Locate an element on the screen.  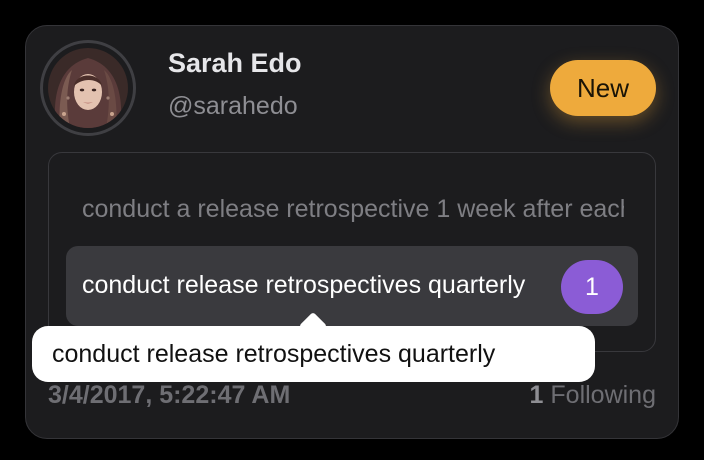
tooltip: conduct release retrospectives quarterly is located at coordinates (313, 354).